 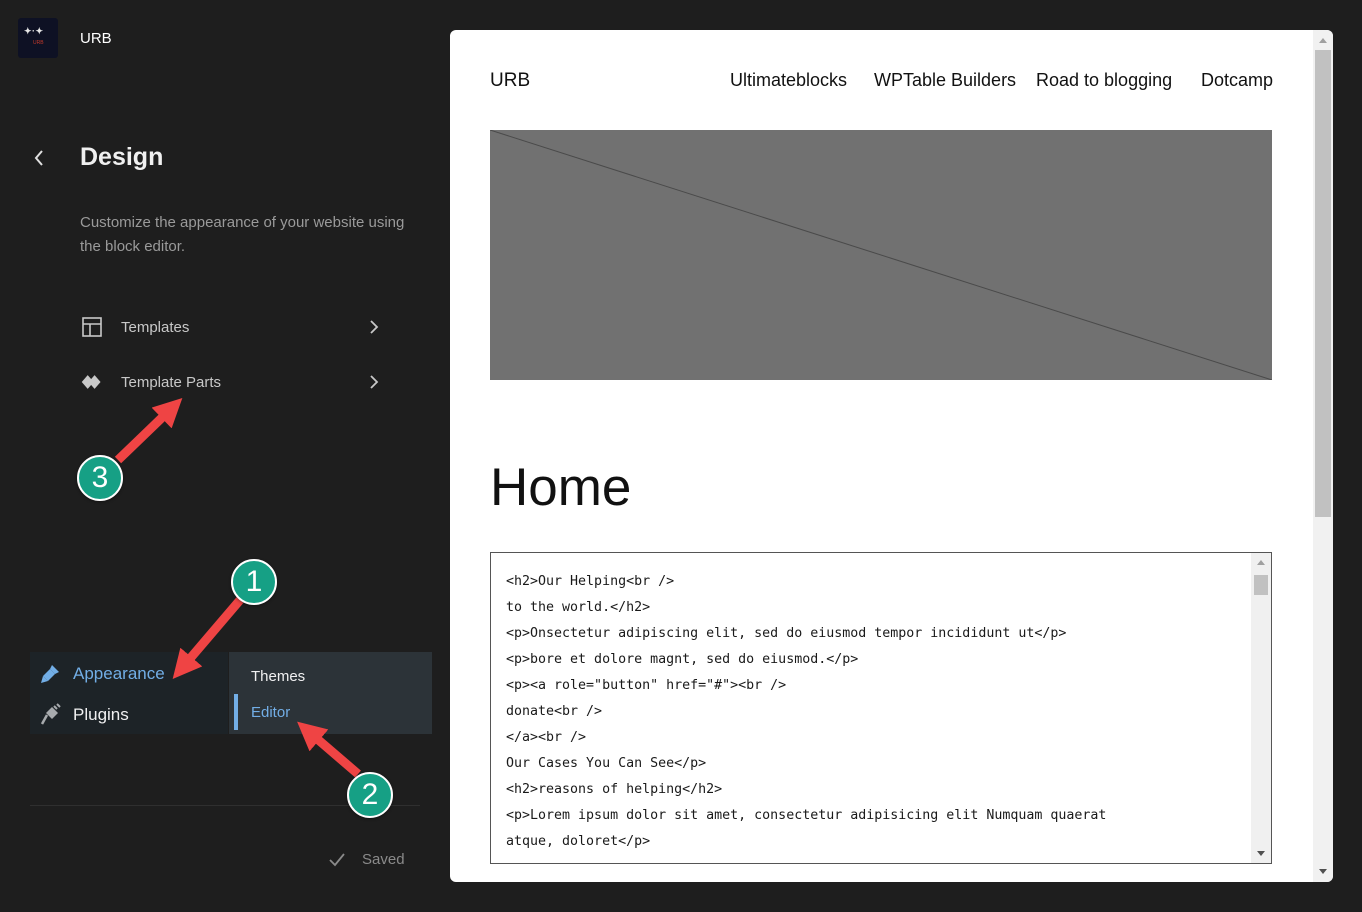 What do you see at coordinates (337, 859) in the screenshot?
I see `checkmark-icon` at bounding box center [337, 859].